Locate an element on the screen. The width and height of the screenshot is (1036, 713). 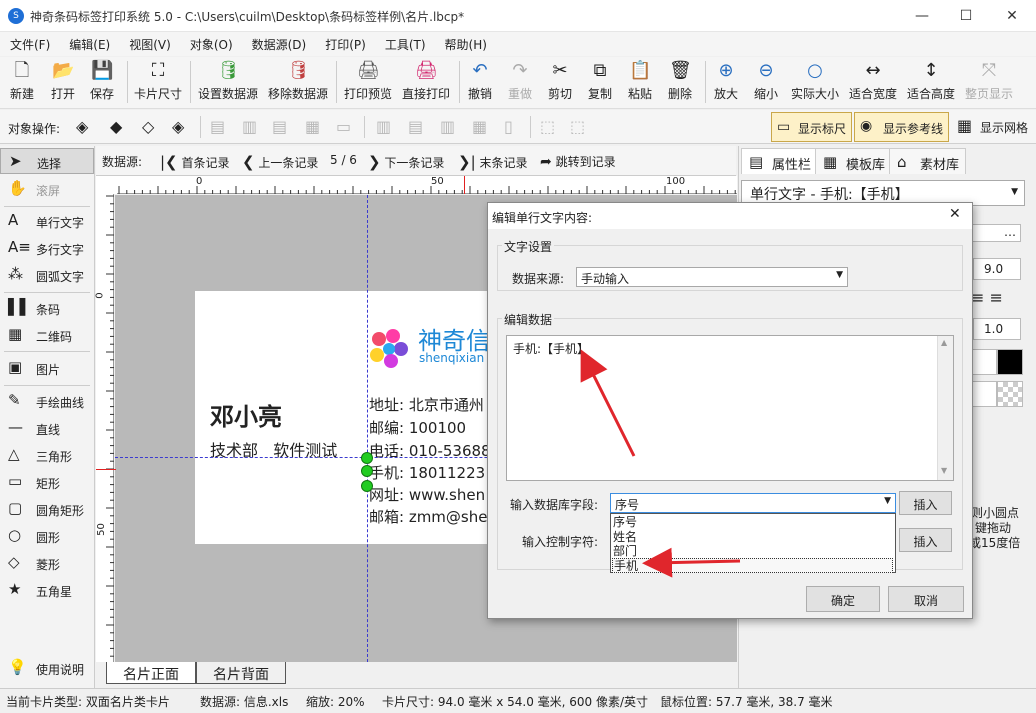
layer-down-icon: ◇ is located at coordinates (148, 126).